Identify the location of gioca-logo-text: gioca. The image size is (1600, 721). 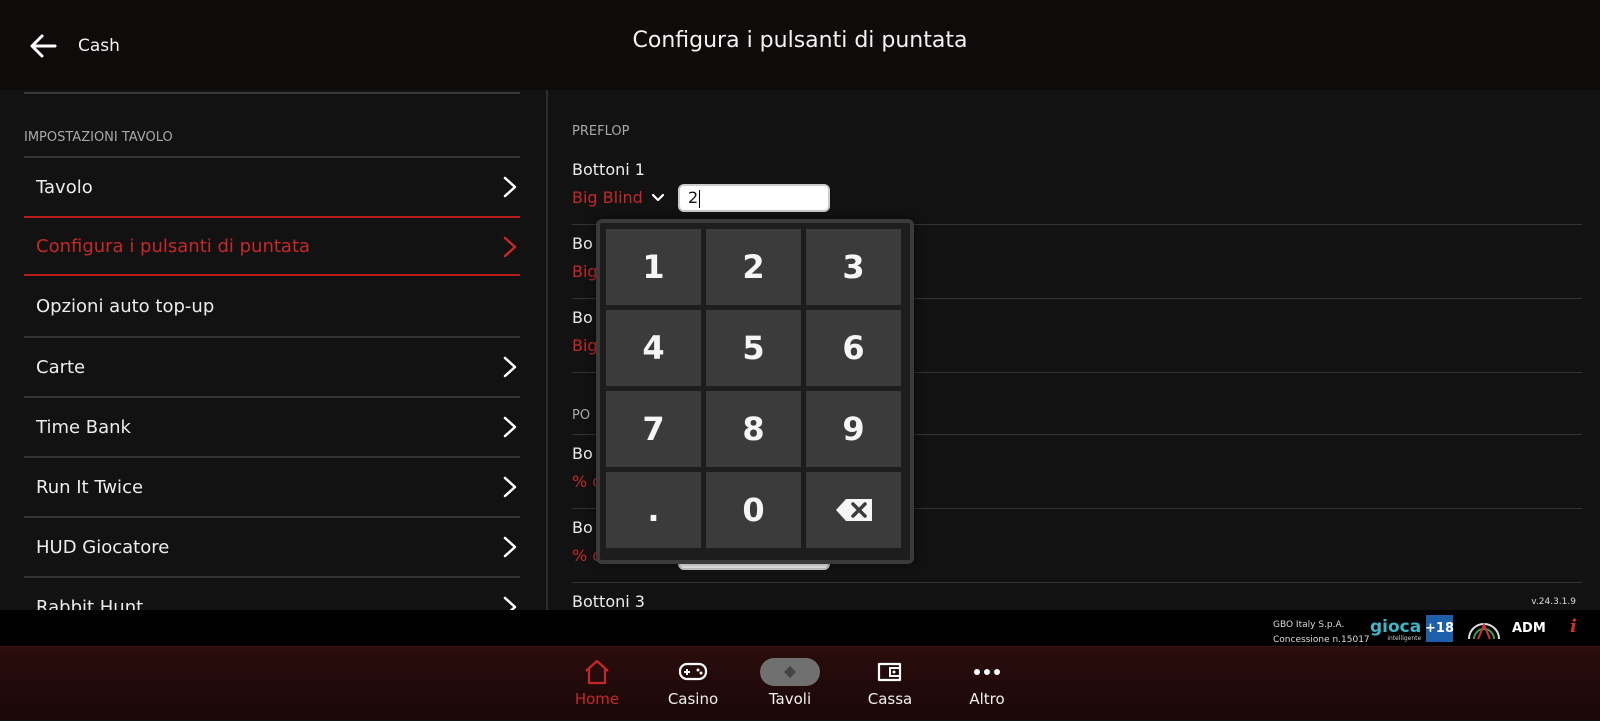
(1396, 627).